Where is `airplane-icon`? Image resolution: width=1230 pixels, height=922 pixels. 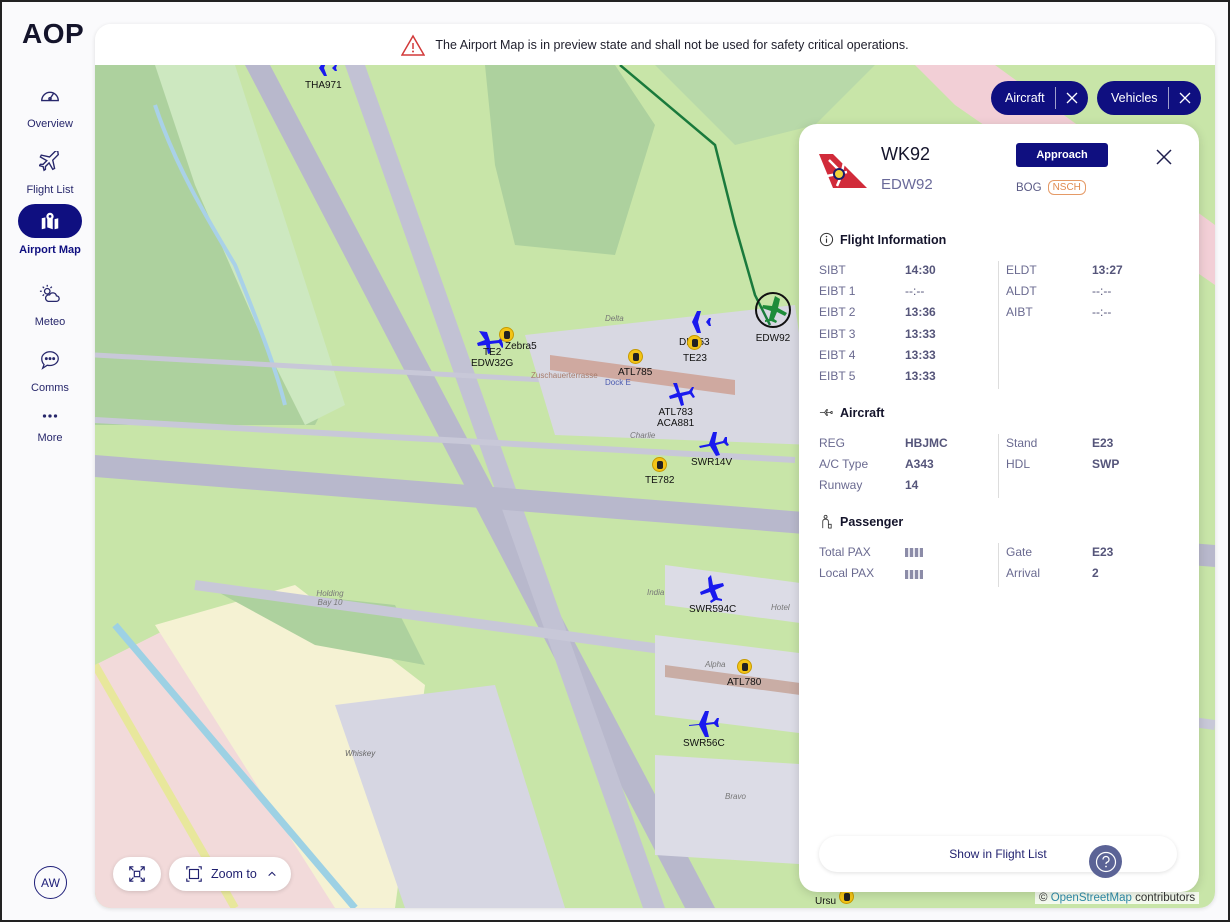 airplane-icon is located at coordinates (50, 162).